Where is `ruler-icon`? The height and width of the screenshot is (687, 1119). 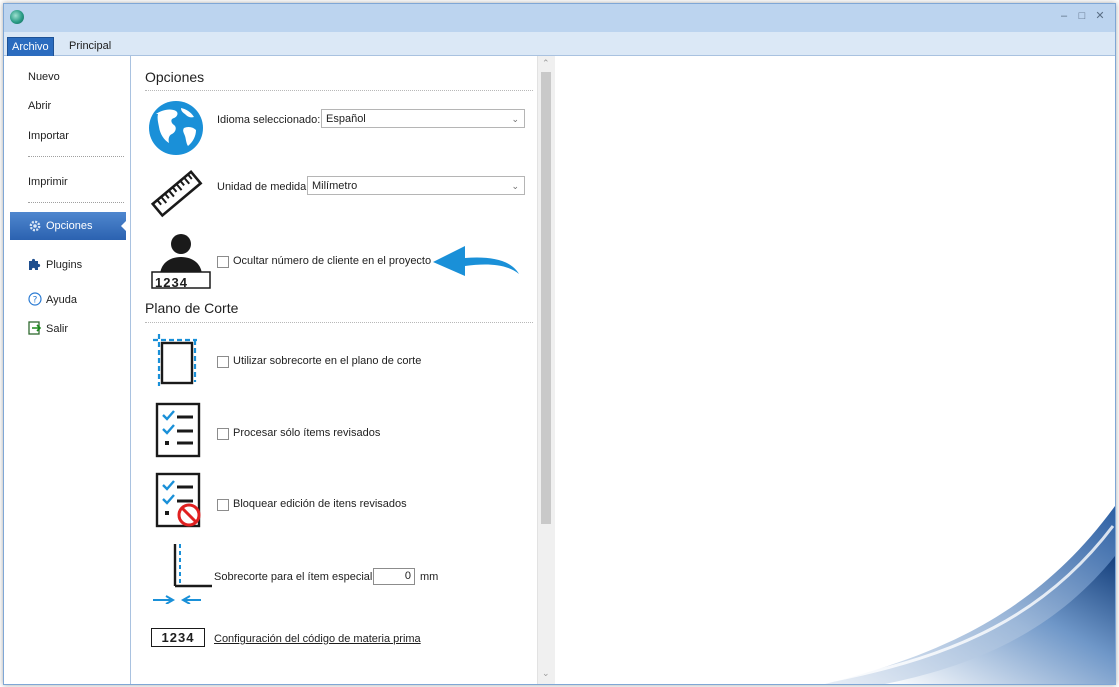 ruler-icon is located at coordinates (176, 193).